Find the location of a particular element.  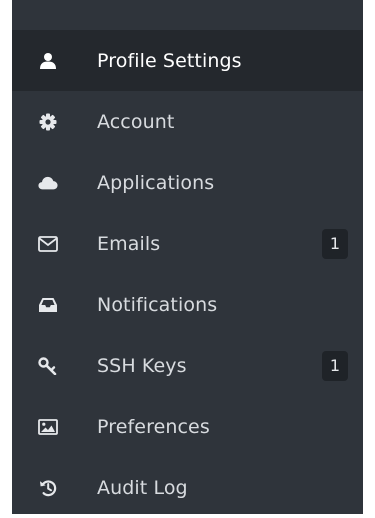

sidebar-item-applications: Applications is located at coordinates (187, 182).